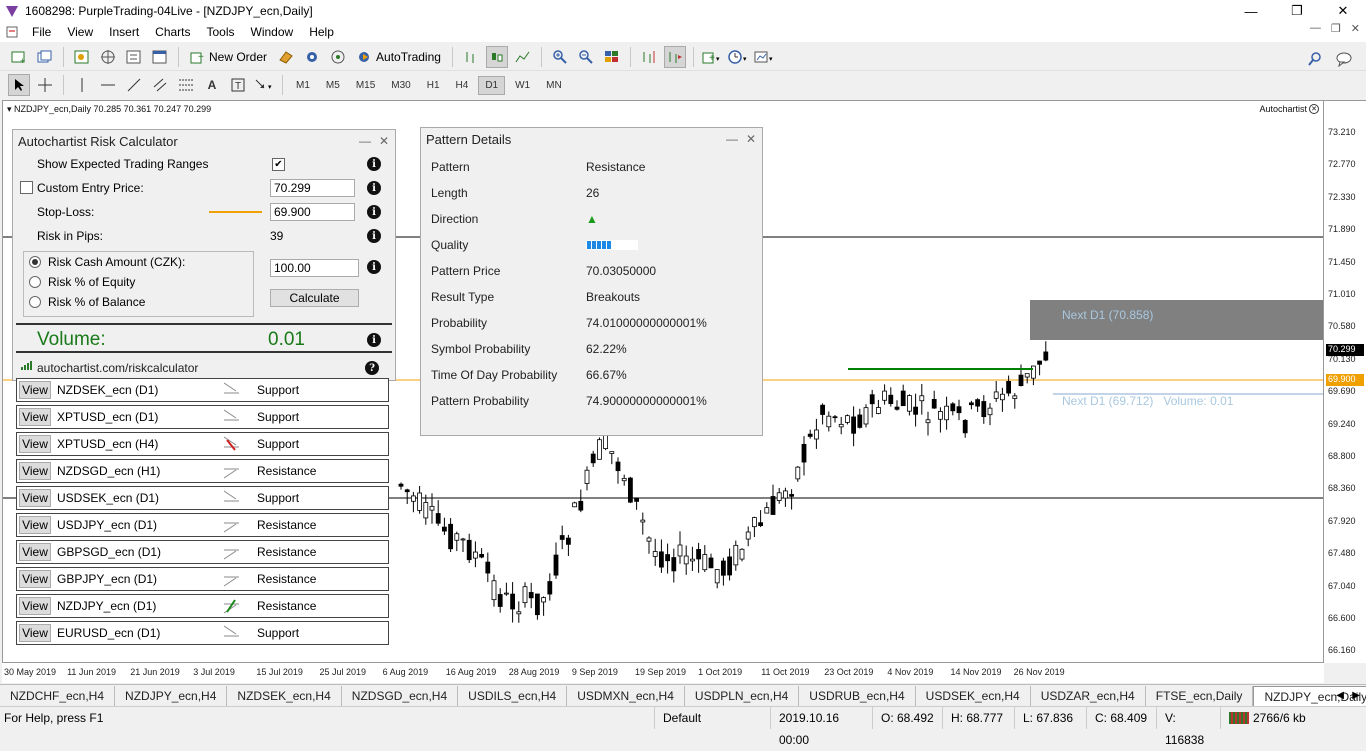 This screenshot has height=751, width=1366. Describe the element at coordinates (171, 695) in the screenshot. I see `chart-tab: NZDJPY_ecn,H4` at that location.